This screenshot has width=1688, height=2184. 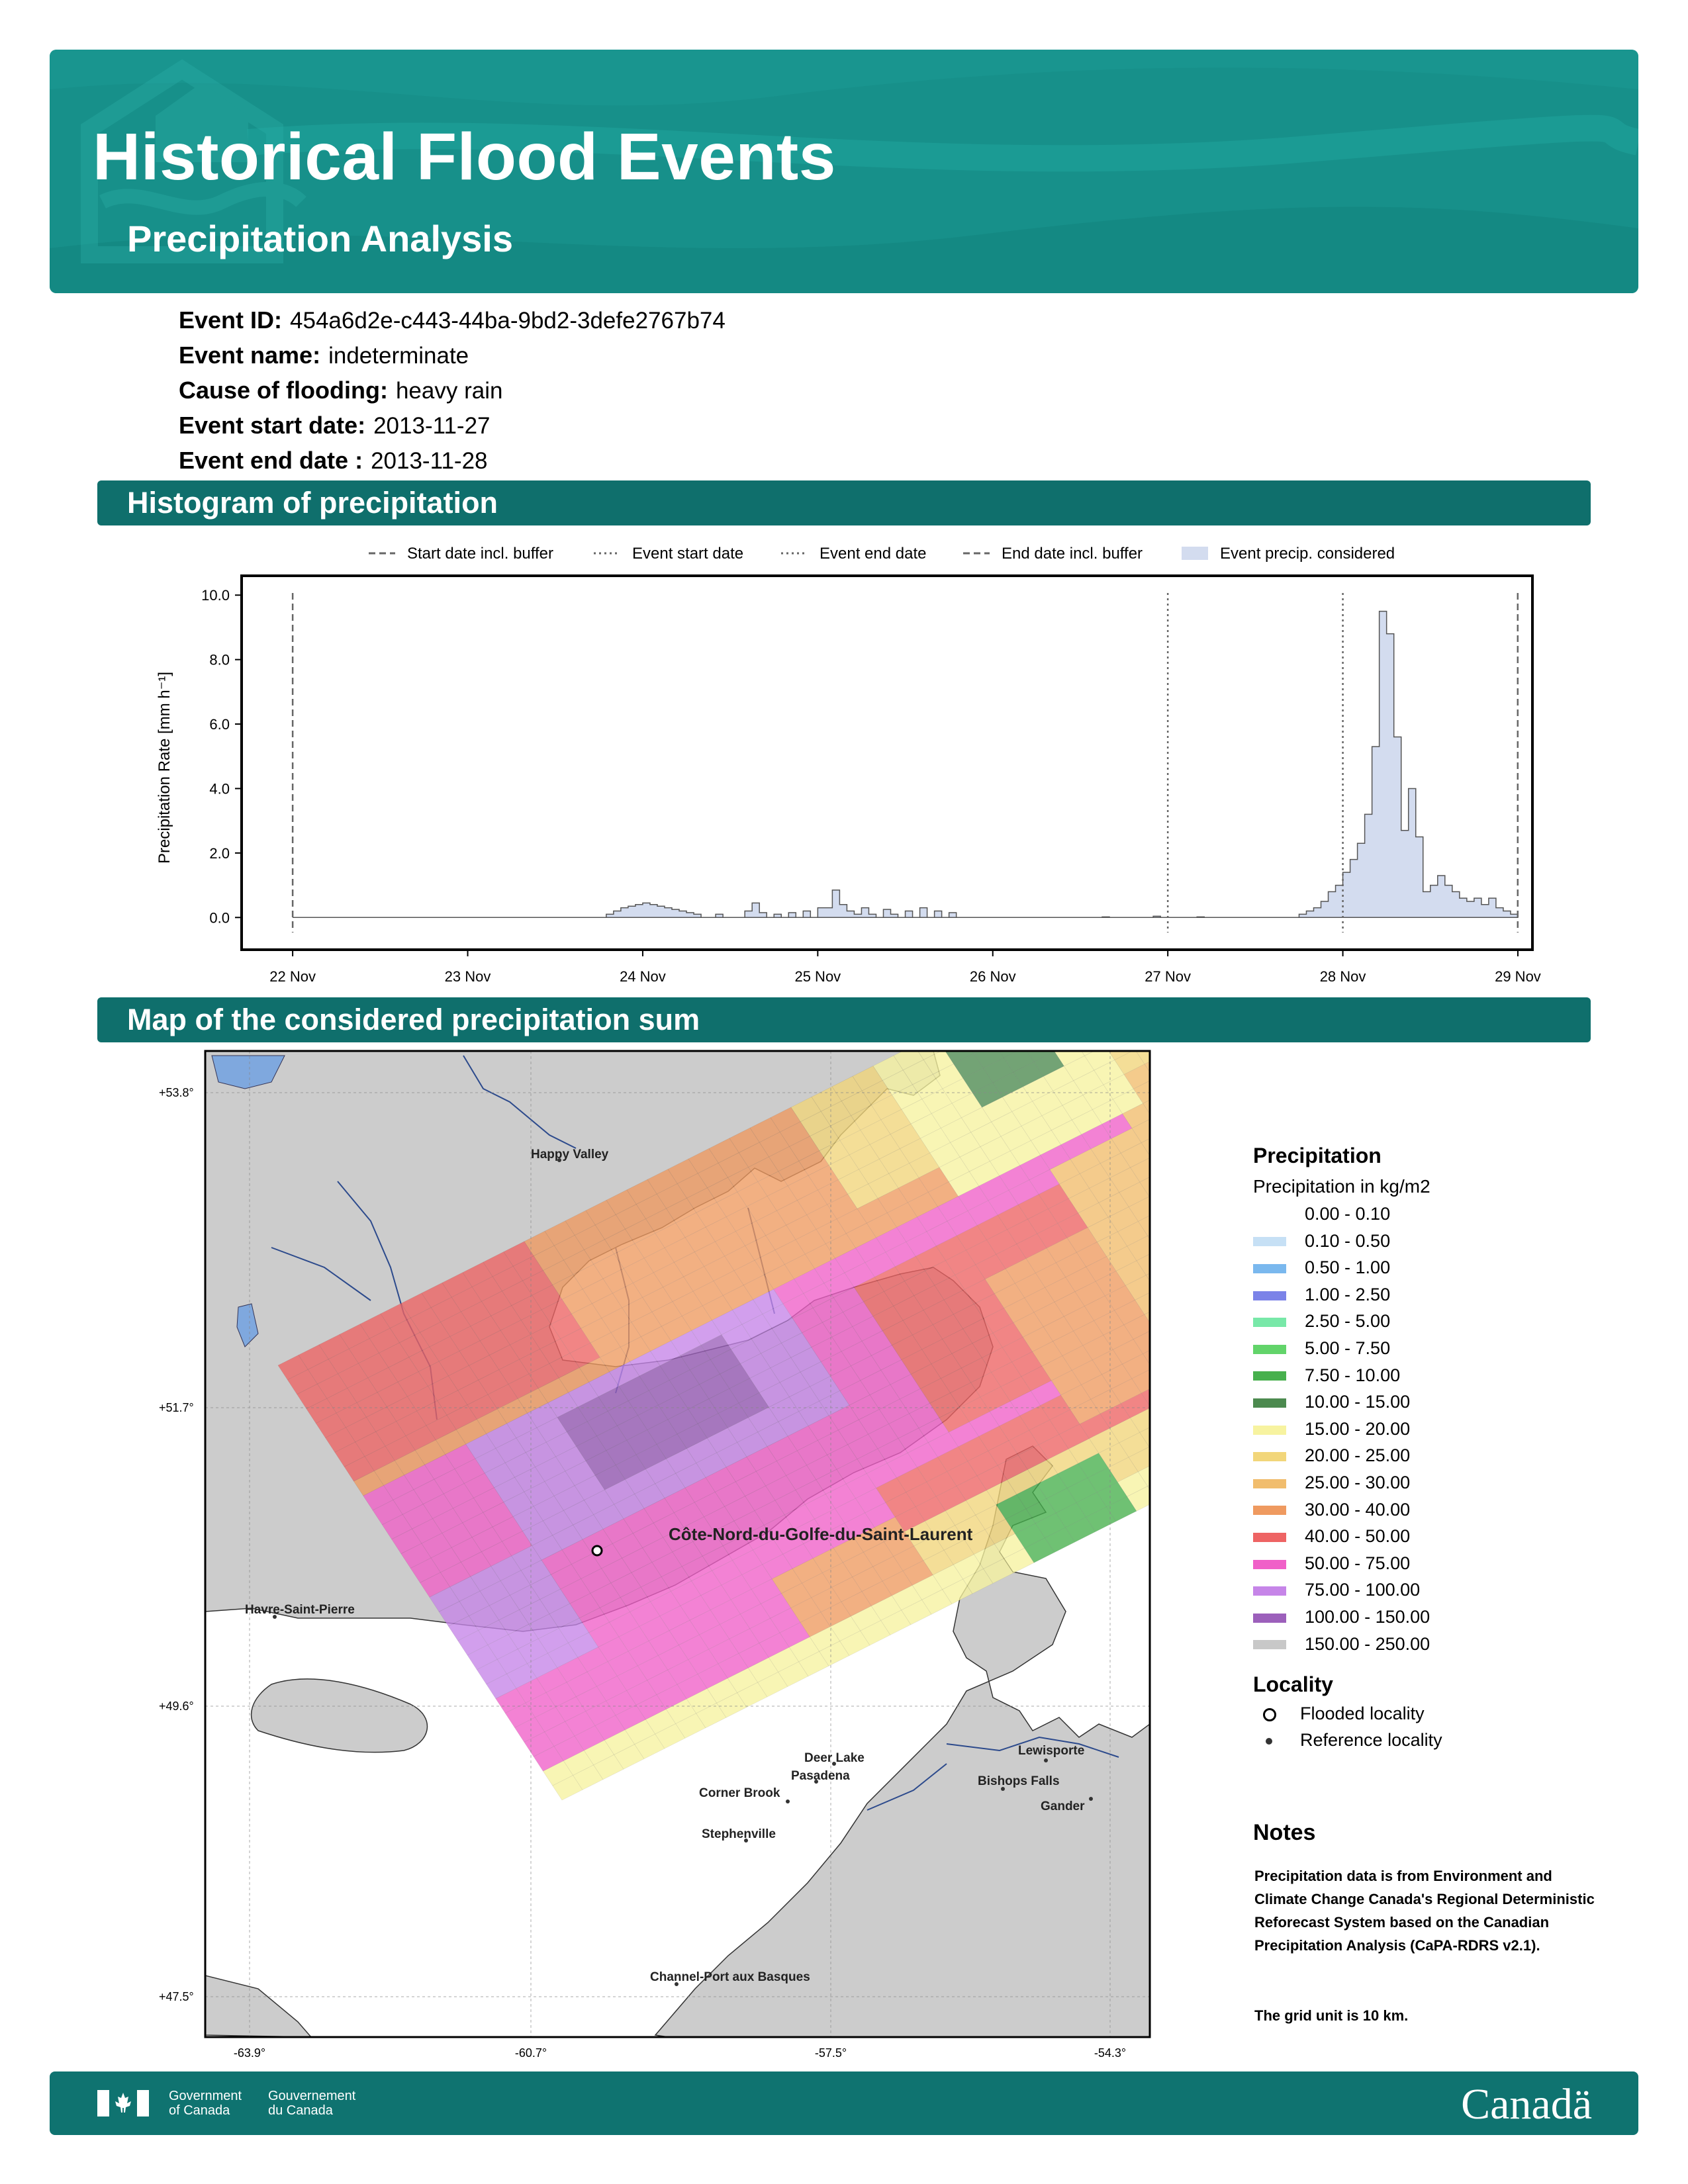 What do you see at coordinates (739, 1793) in the screenshot?
I see `place-corner-brook: Corner Brook` at bounding box center [739, 1793].